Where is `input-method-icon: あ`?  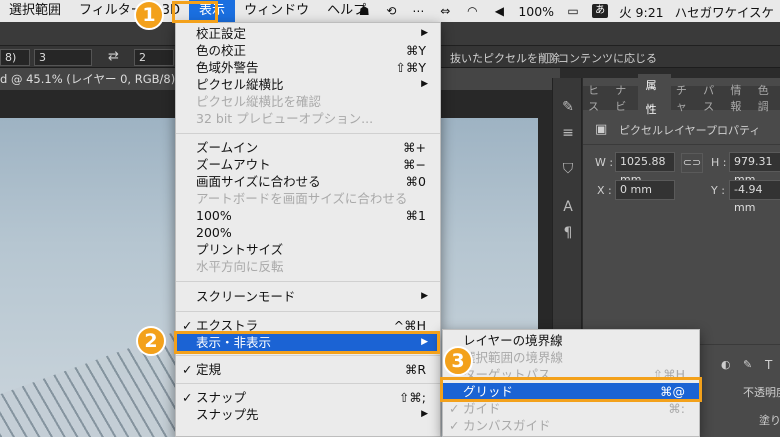 input-method-icon: あ is located at coordinates (600, 11).